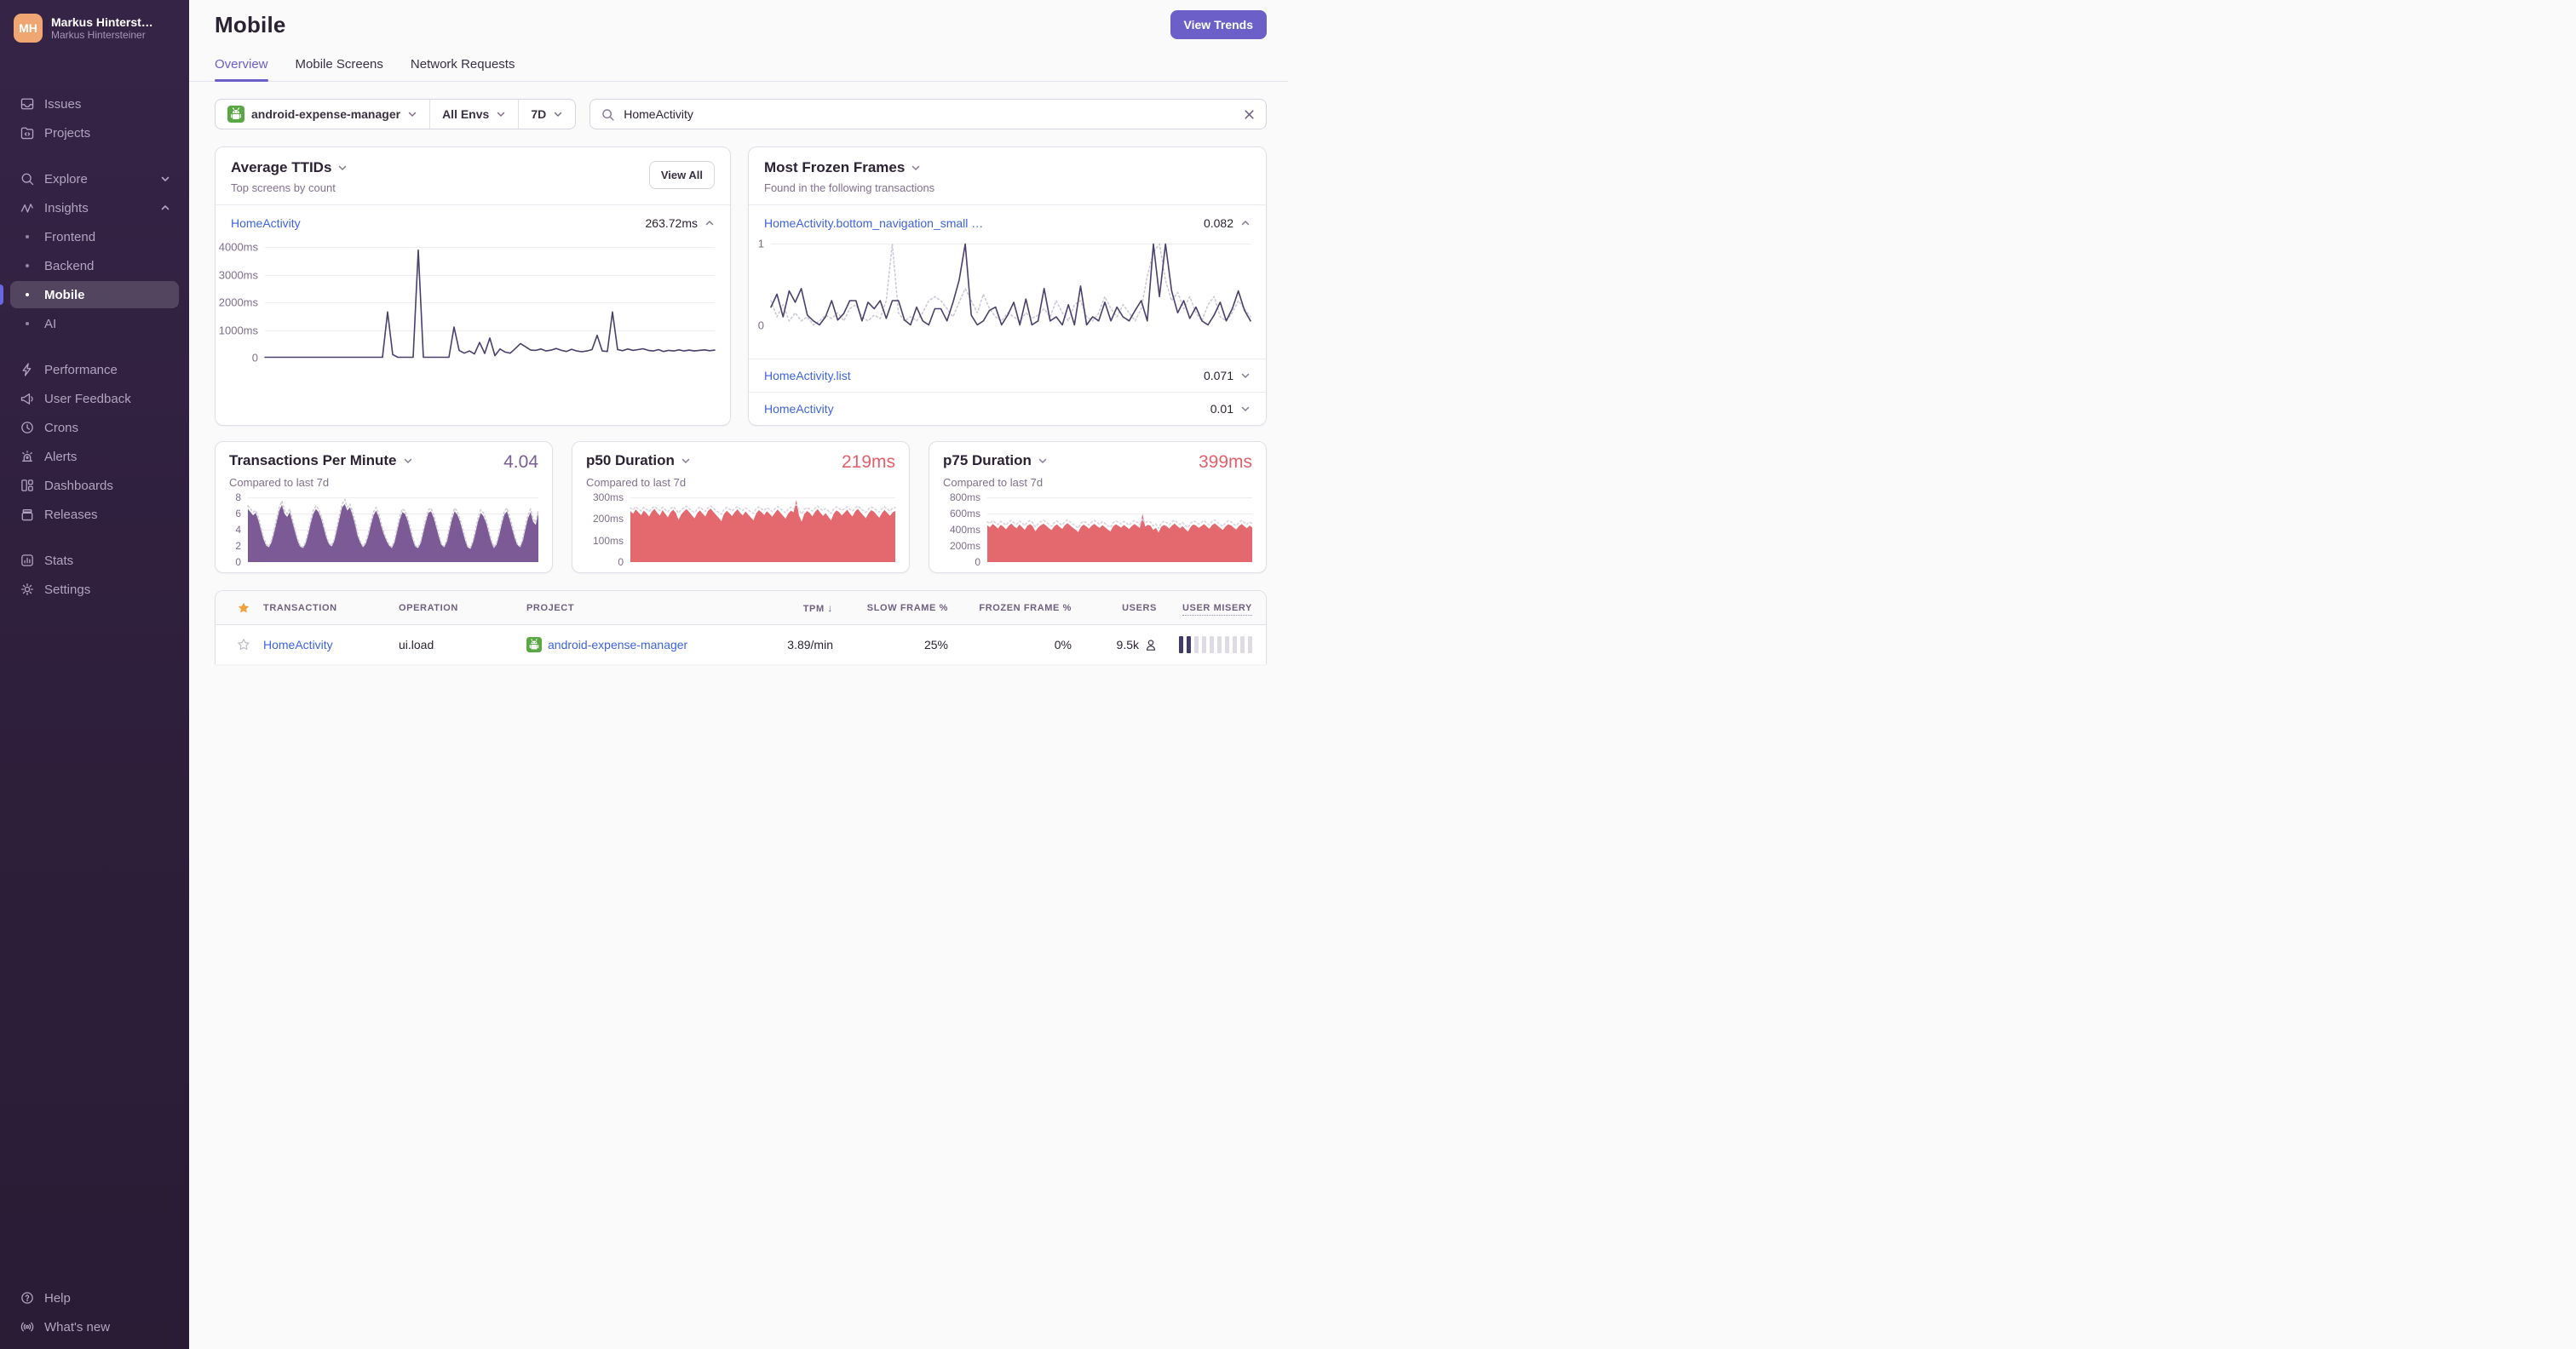 This screenshot has width=2576, height=1349. I want to click on sidebar-item-issues: Issues, so click(94, 104).